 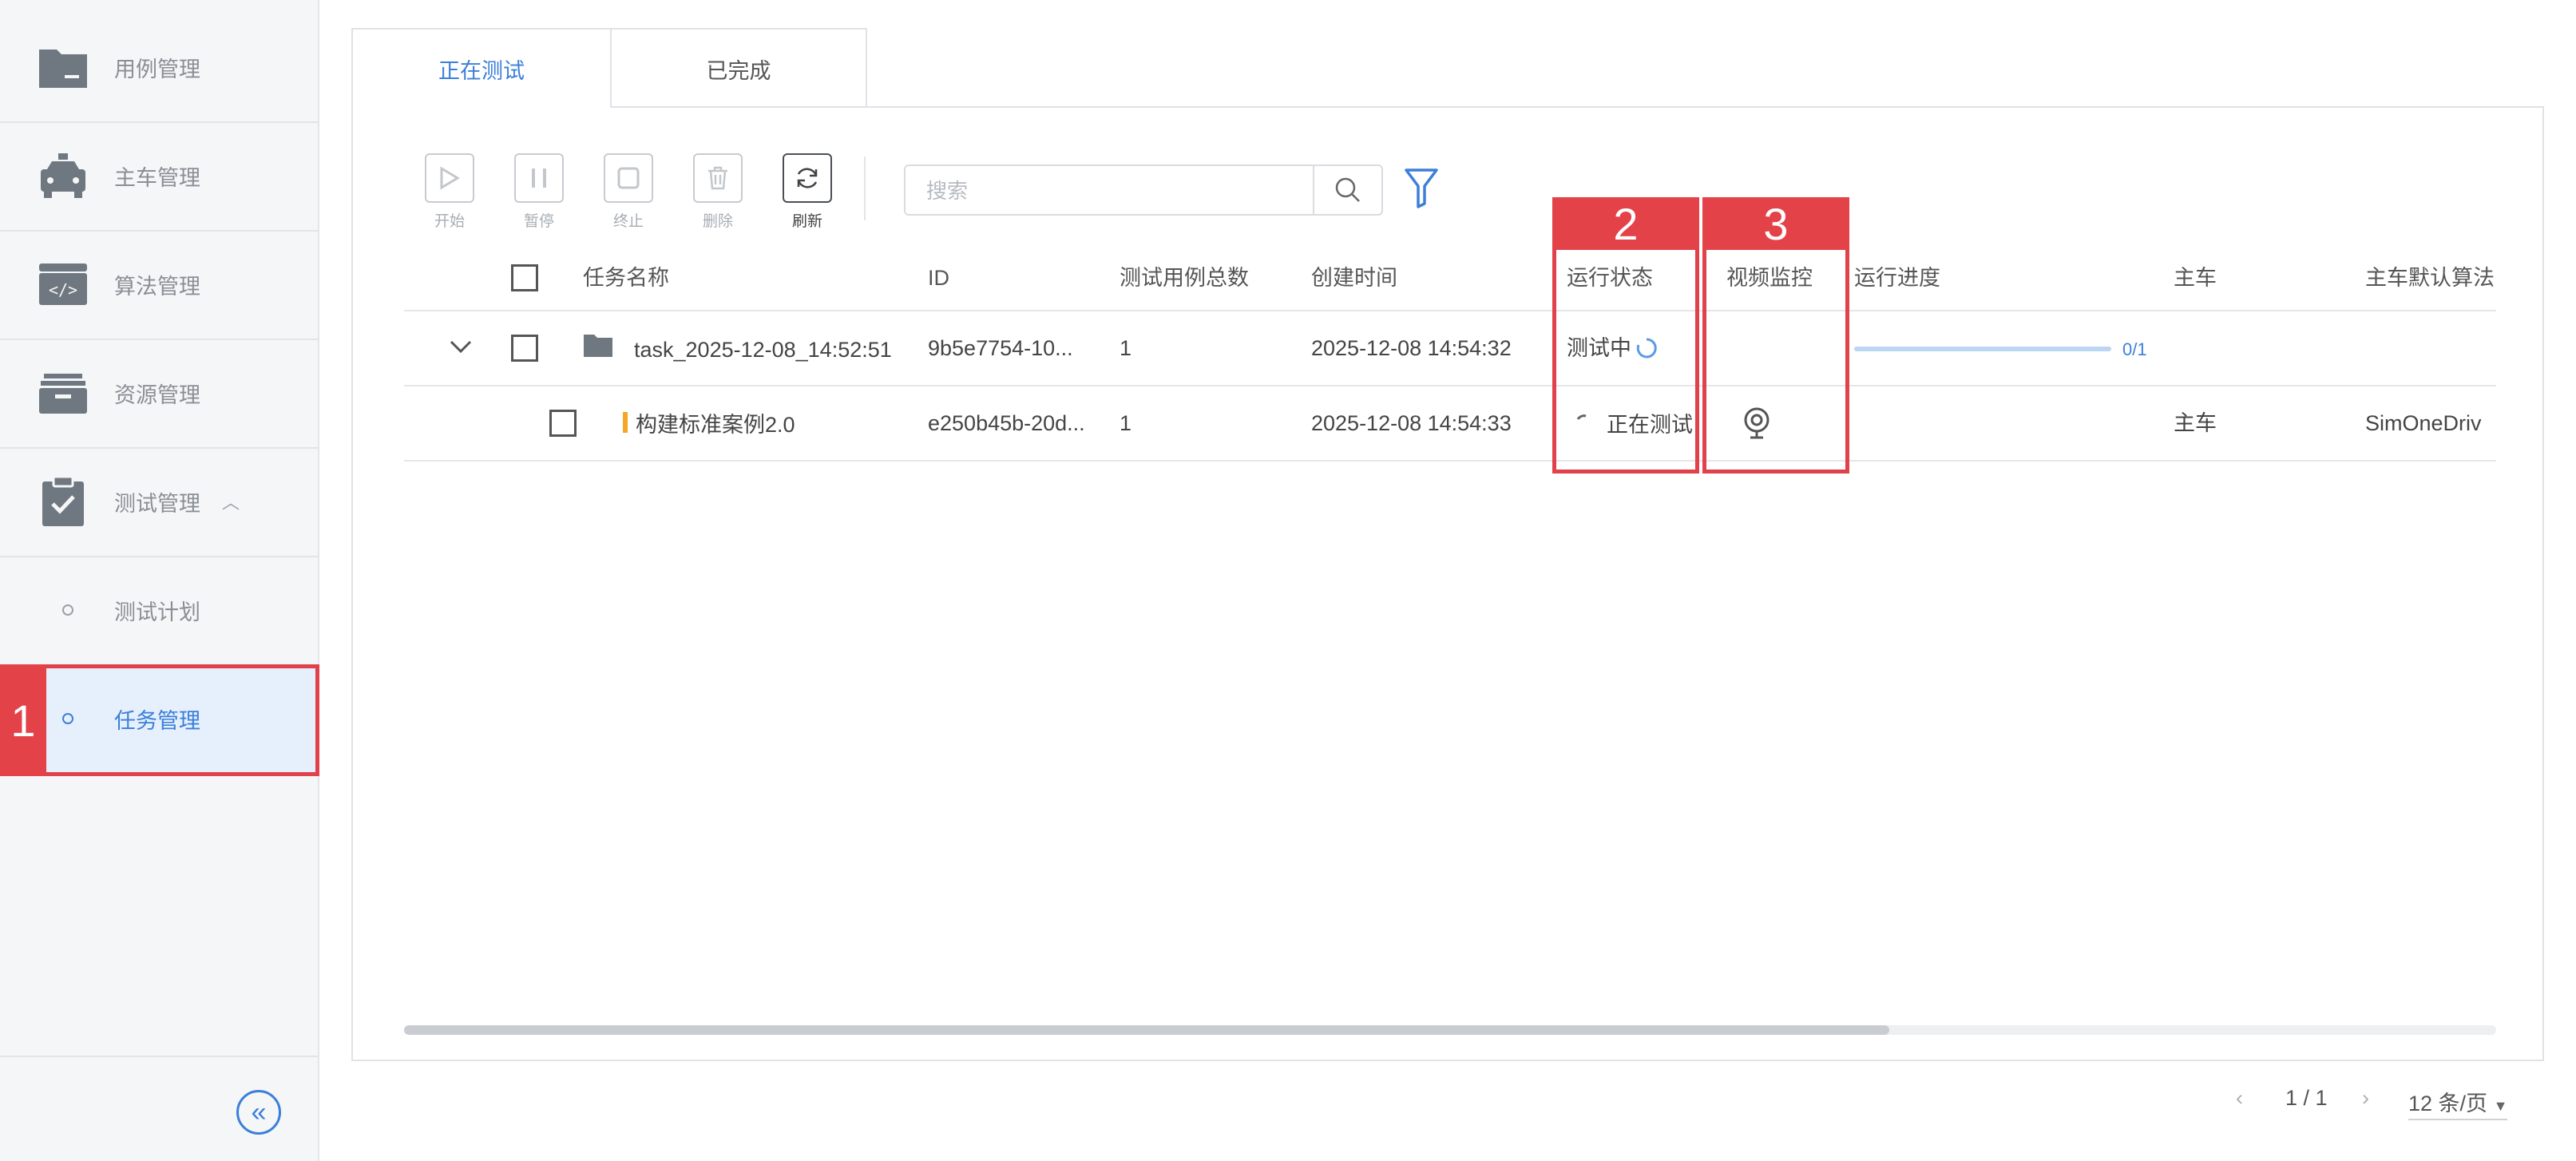 I want to click on column-header-id: ID, so click(x=938, y=278).